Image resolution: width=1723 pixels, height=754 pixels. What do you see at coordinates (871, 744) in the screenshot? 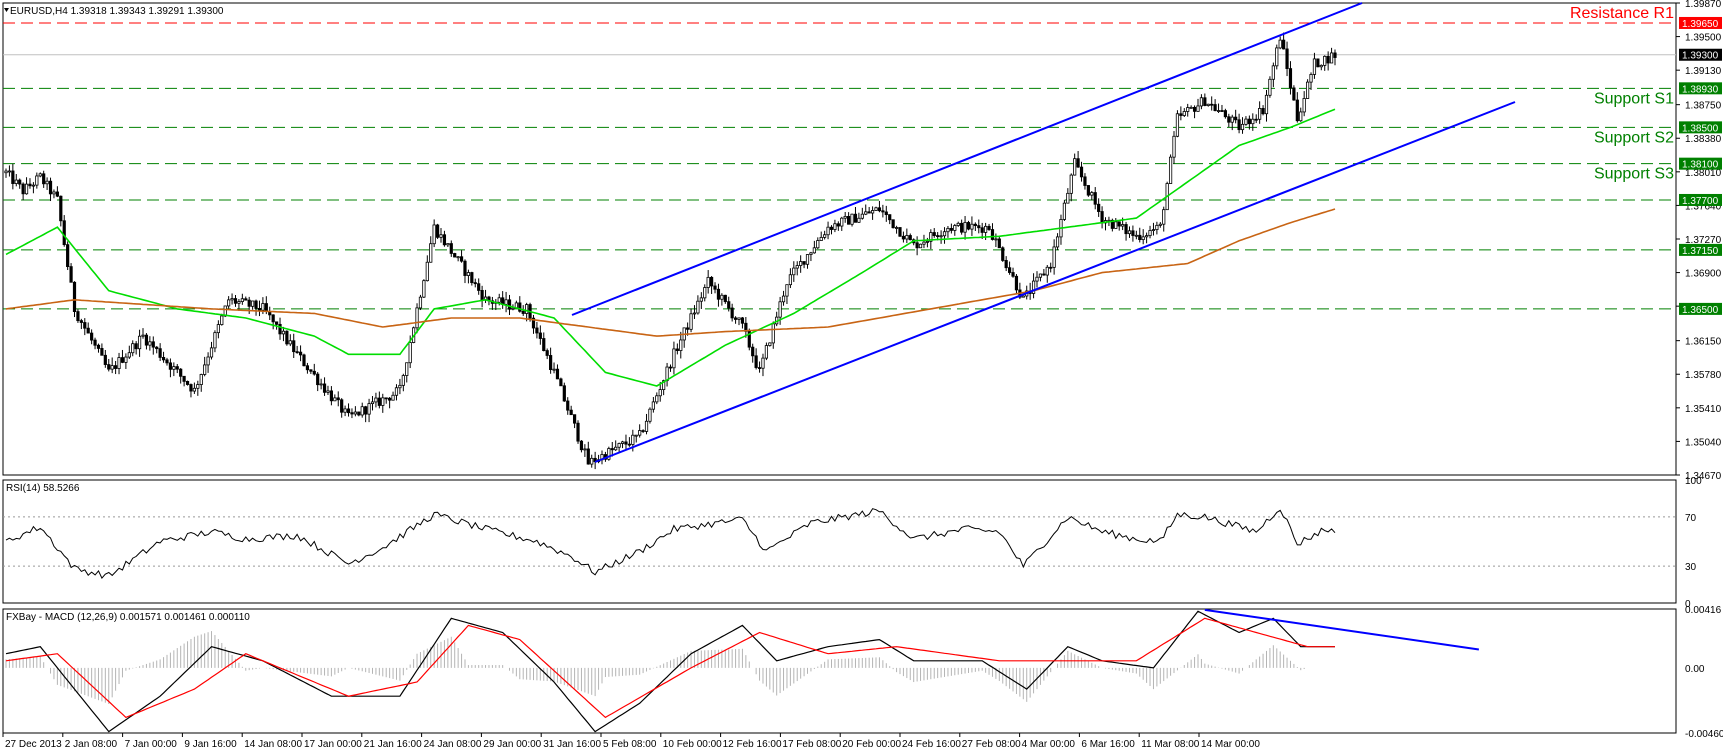
I see `time-axis-label: 20 Feb 00:00` at bounding box center [871, 744].